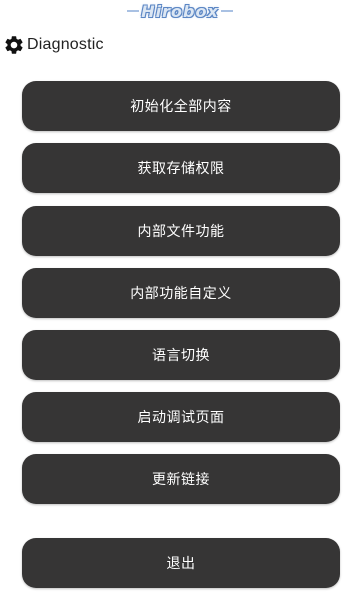 This screenshot has height=600, width=360. I want to click on app-logo: Hirobox, so click(180, 11).